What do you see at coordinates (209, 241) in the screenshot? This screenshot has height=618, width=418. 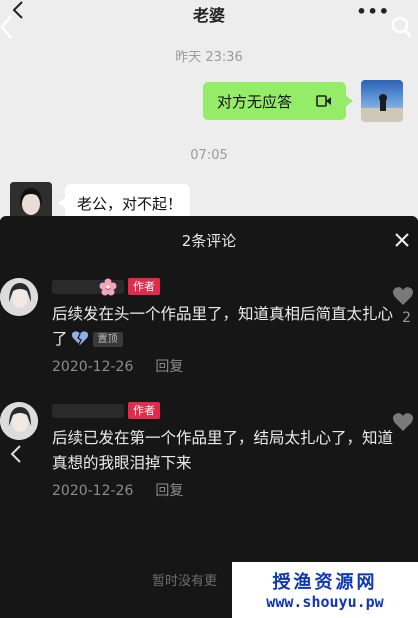 I see `panel-title: 2条评论` at bounding box center [209, 241].